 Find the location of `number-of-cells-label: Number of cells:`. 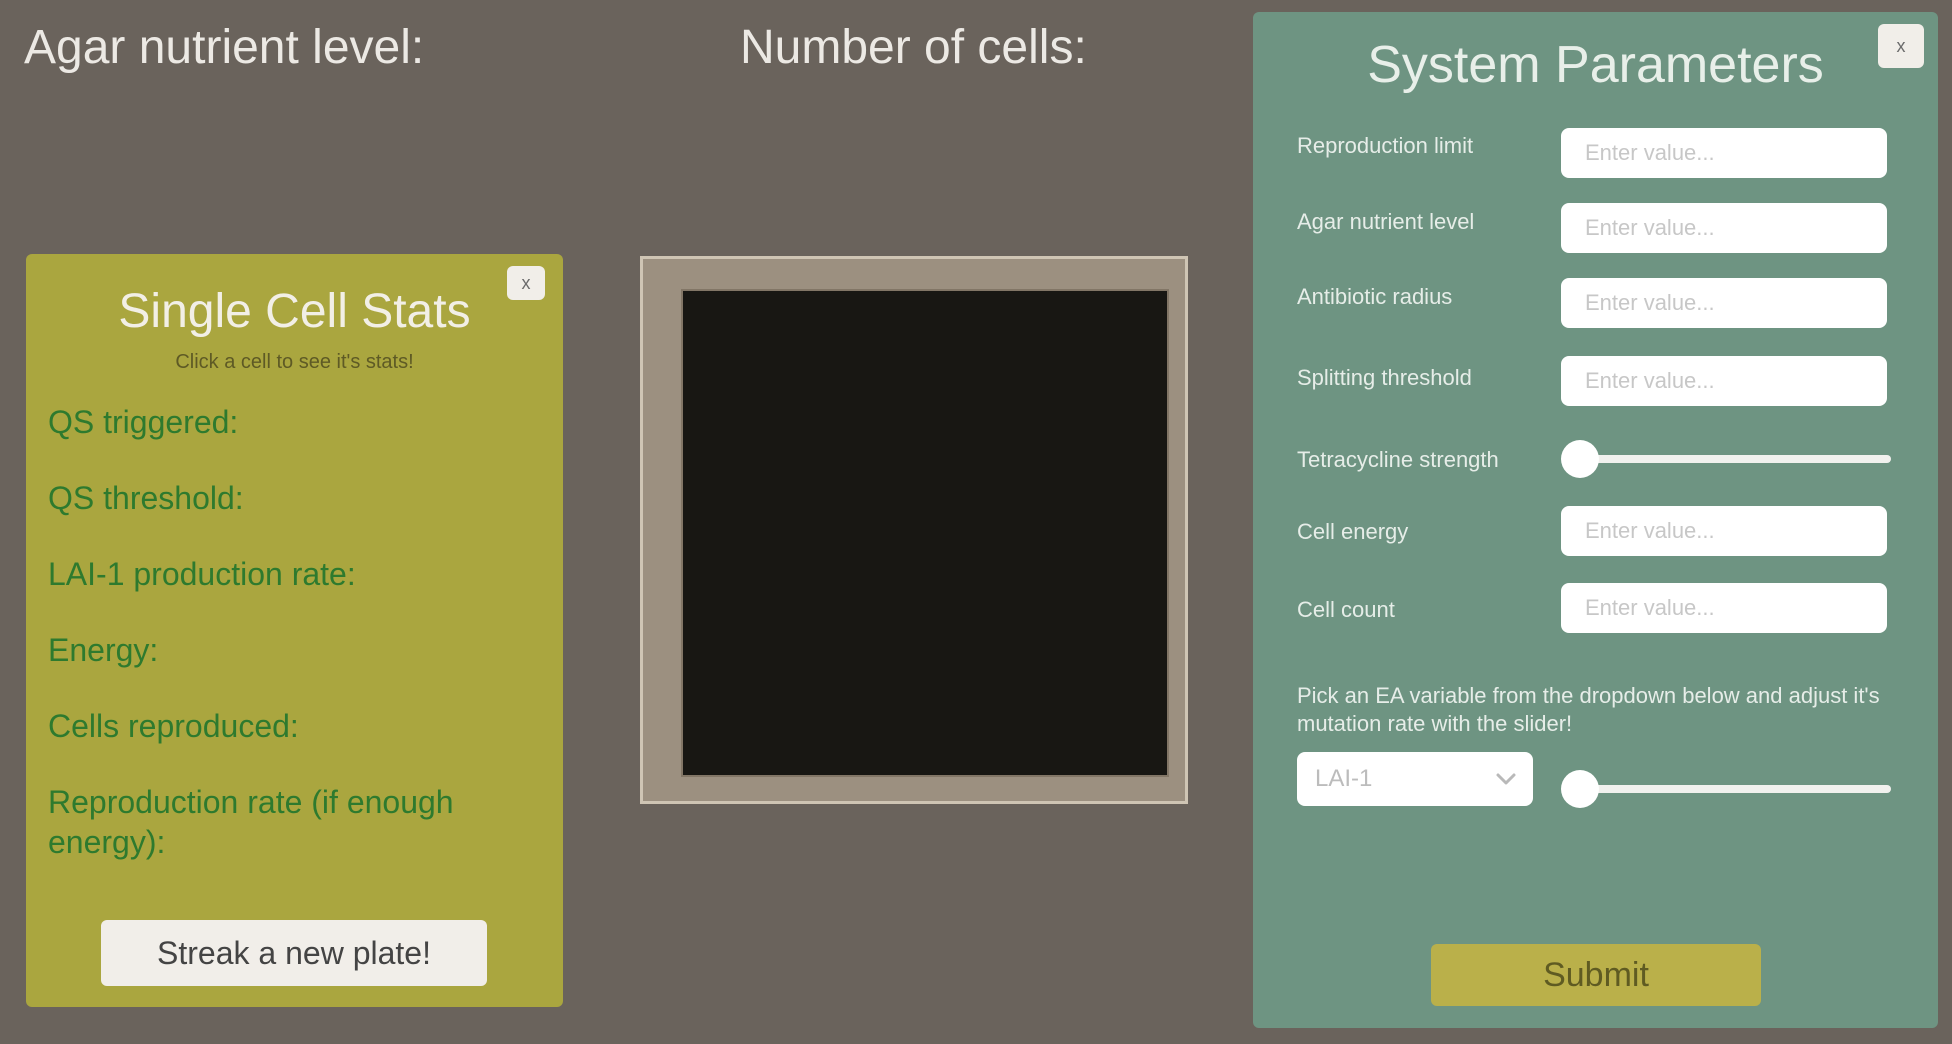

number-of-cells-label: Number of cells: is located at coordinates (913, 47).